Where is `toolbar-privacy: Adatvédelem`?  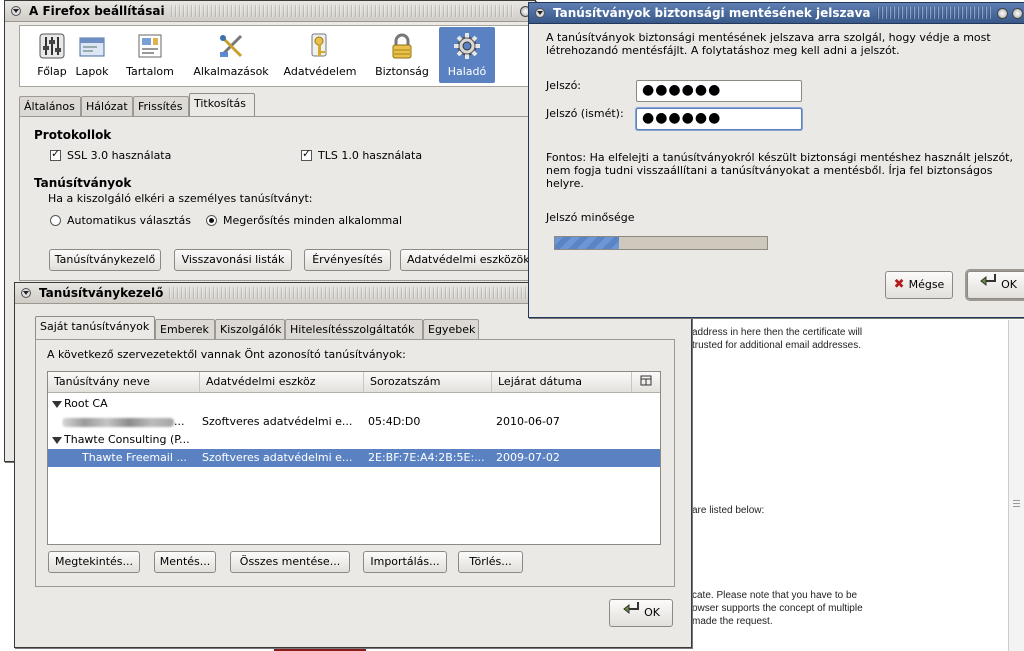 toolbar-privacy: Adatvédelem is located at coordinates (320, 55).